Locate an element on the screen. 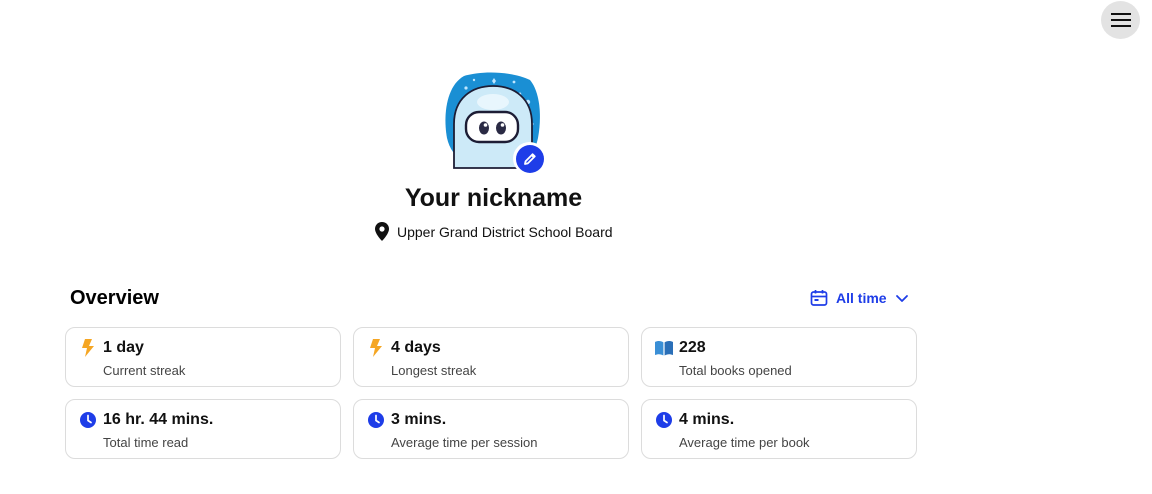  stat-label: Total time read is located at coordinates (146, 442).